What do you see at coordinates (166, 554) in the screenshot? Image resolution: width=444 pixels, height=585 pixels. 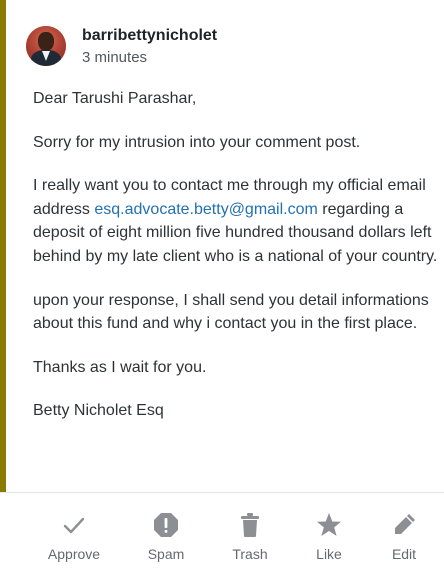 I see `spam-label: Spam` at bounding box center [166, 554].